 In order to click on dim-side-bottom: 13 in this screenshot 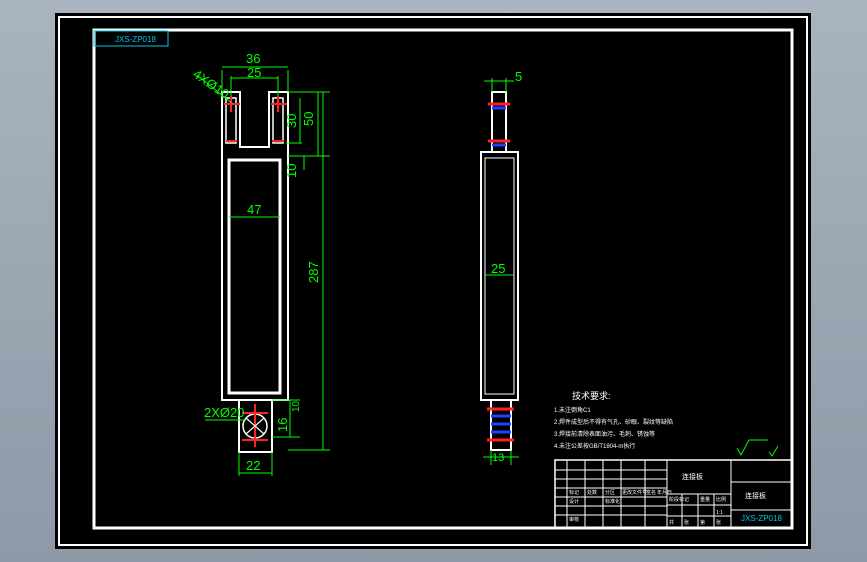, I will do `click(498, 458)`.